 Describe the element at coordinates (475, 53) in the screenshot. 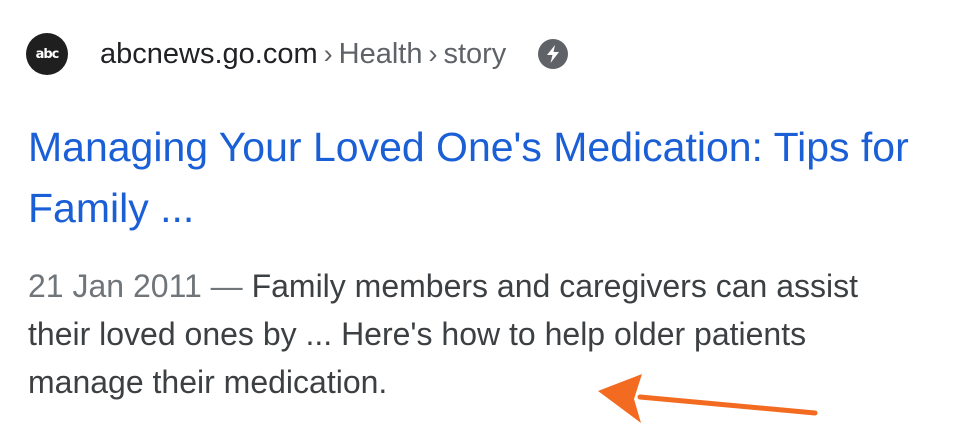

I see `breadcrumb-story: story` at that location.